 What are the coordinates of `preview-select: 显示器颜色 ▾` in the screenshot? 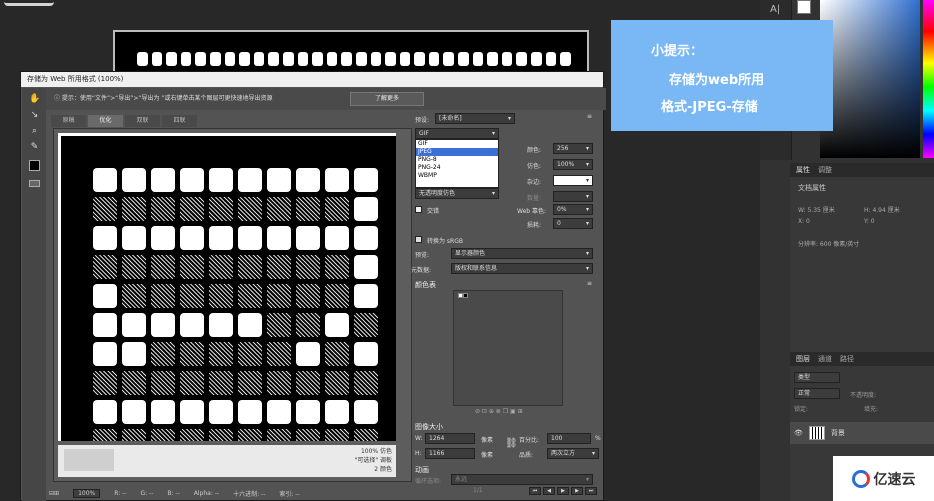 It's located at (522, 253).